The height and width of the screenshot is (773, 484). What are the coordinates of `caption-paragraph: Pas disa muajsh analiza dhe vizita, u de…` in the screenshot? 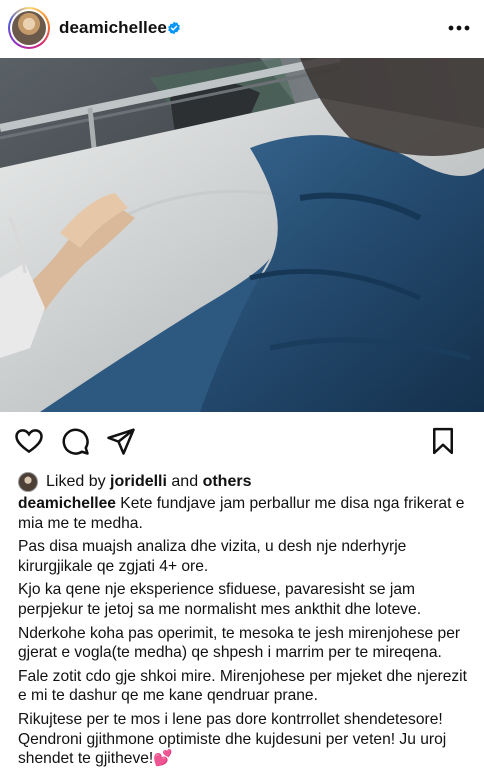 It's located at (212, 556).